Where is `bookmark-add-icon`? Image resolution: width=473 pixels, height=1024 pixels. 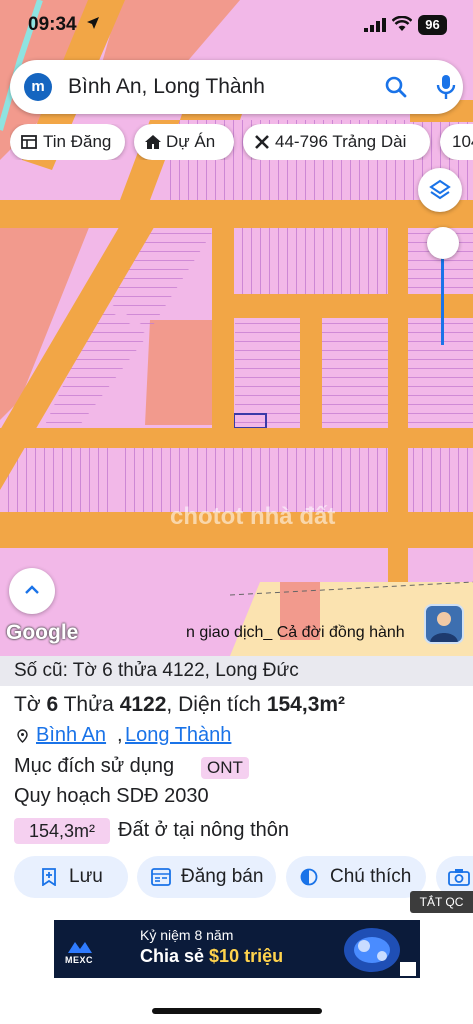
bookmark-add-icon is located at coordinates (49, 877).